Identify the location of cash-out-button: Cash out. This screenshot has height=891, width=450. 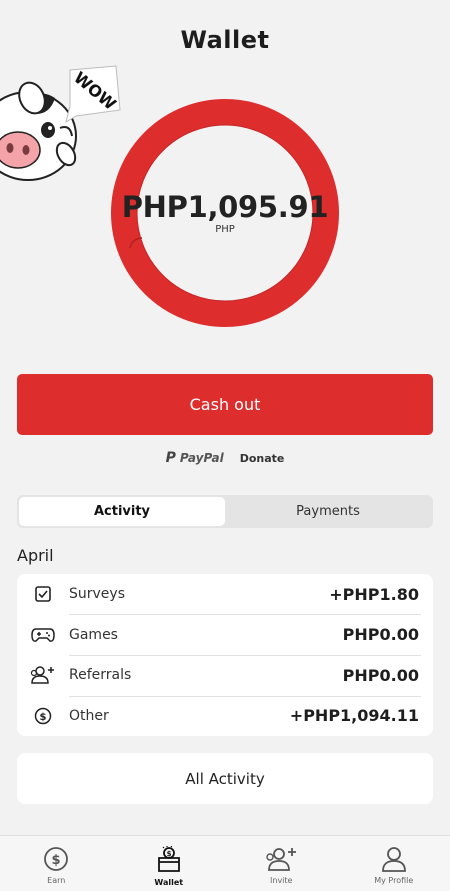
(225, 404).